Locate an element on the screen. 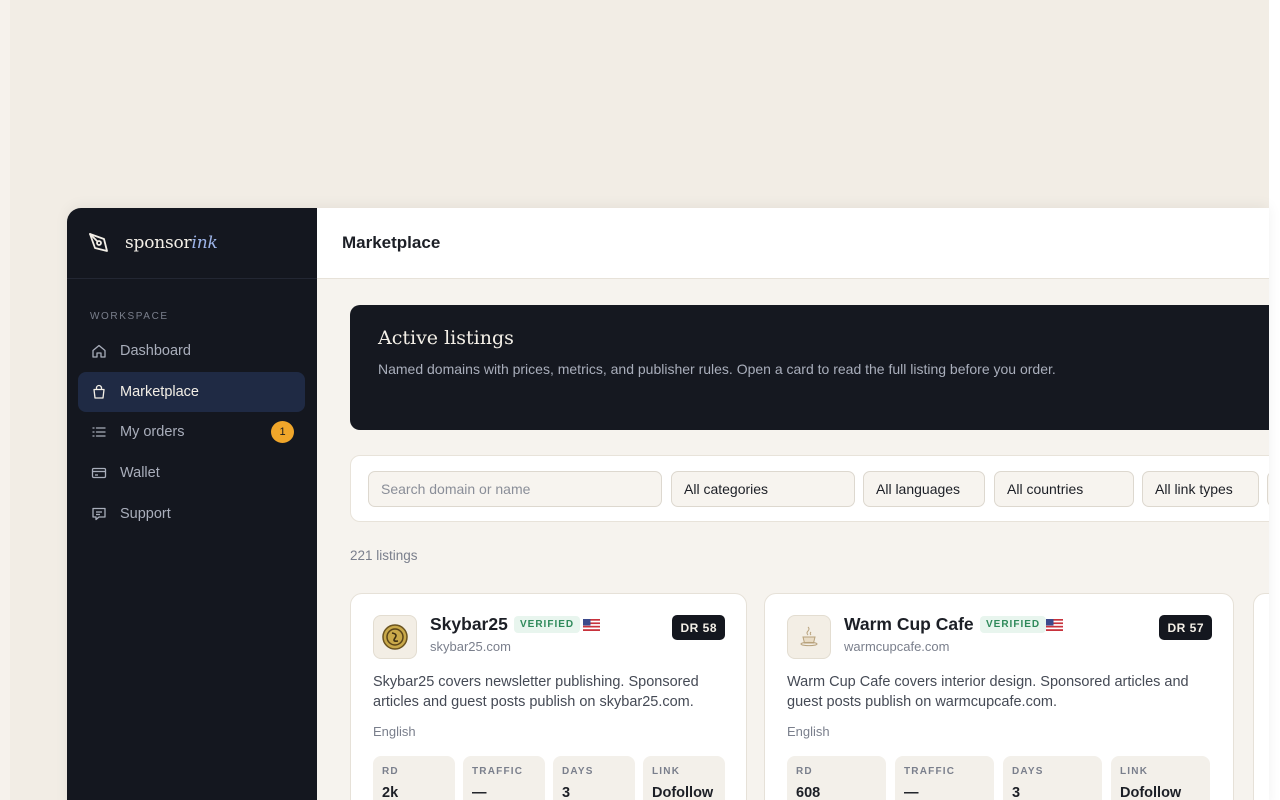 The width and height of the screenshot is (1280, 800). country-select-value: All countries is located at coordinates (1045, 489).